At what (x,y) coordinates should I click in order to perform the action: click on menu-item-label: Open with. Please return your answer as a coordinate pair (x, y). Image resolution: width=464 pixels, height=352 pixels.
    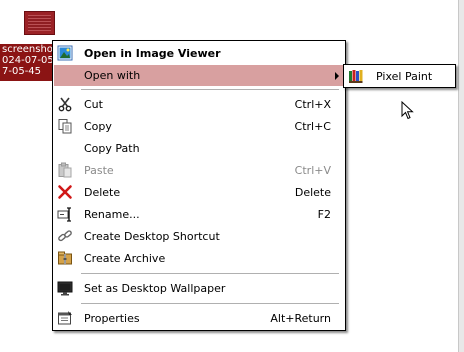
    Looking at the image, I should click on (112, 75).